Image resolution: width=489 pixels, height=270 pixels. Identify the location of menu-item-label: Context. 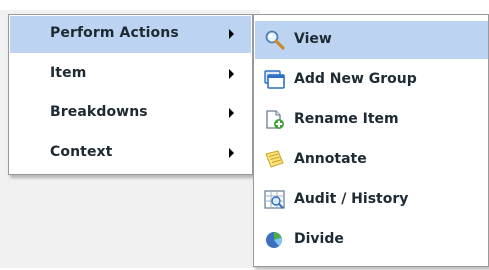
(81, 152).